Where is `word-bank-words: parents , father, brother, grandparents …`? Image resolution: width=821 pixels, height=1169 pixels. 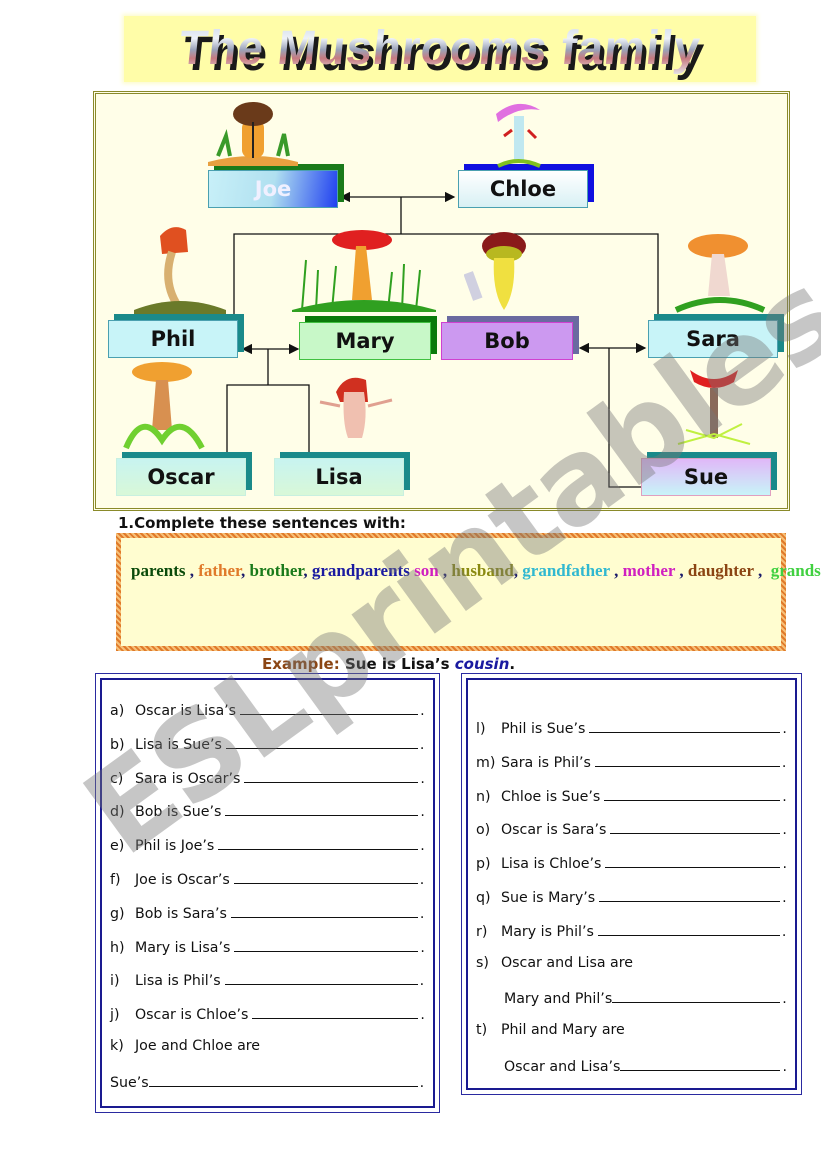
word-bank-words: parents , father, brother, grandparents … is located at coordinates (476, 571).